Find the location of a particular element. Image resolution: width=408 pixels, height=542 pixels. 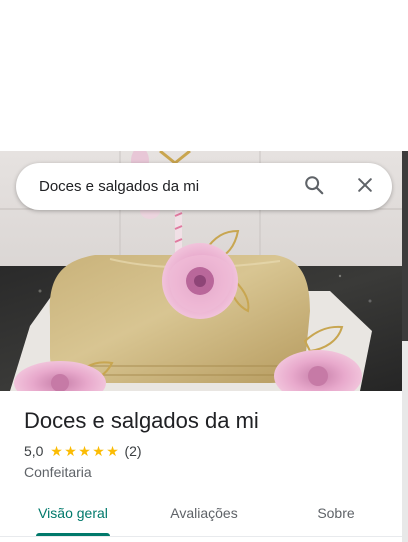

scrollbar-thumb is located at coordinates (405, 246).